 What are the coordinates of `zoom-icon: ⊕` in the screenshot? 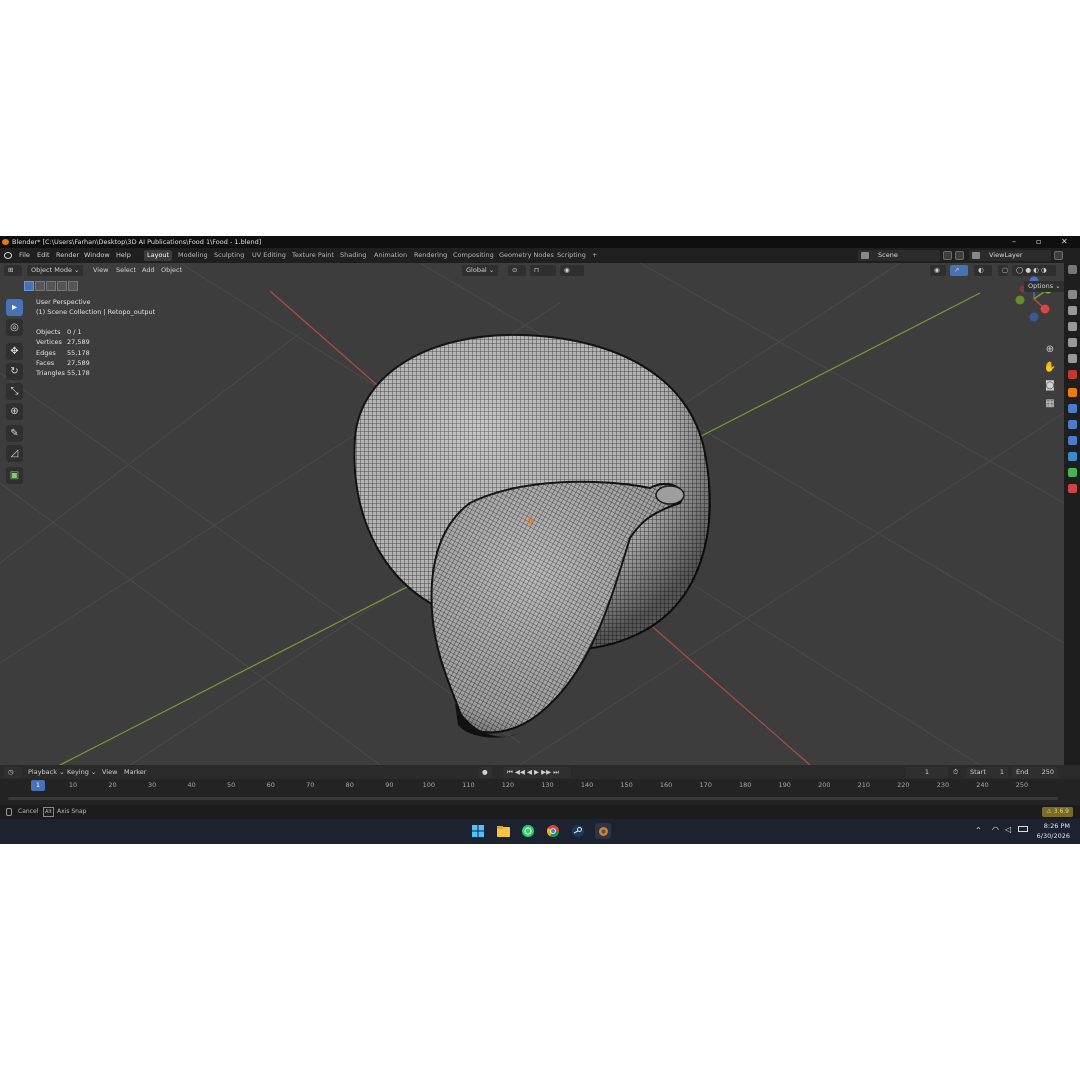 It's located at (1050, 349).